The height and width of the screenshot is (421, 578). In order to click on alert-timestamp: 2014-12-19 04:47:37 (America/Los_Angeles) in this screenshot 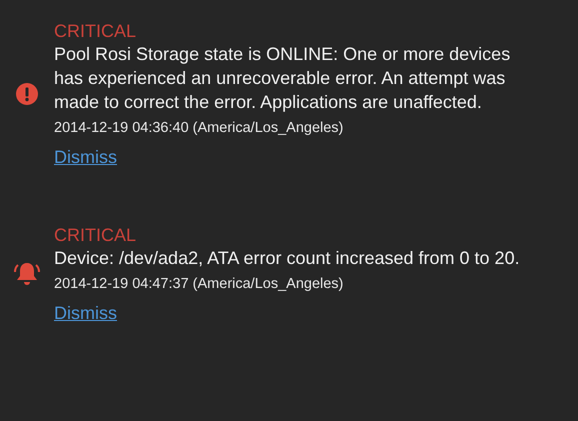, I will do `click(199, 284)`.